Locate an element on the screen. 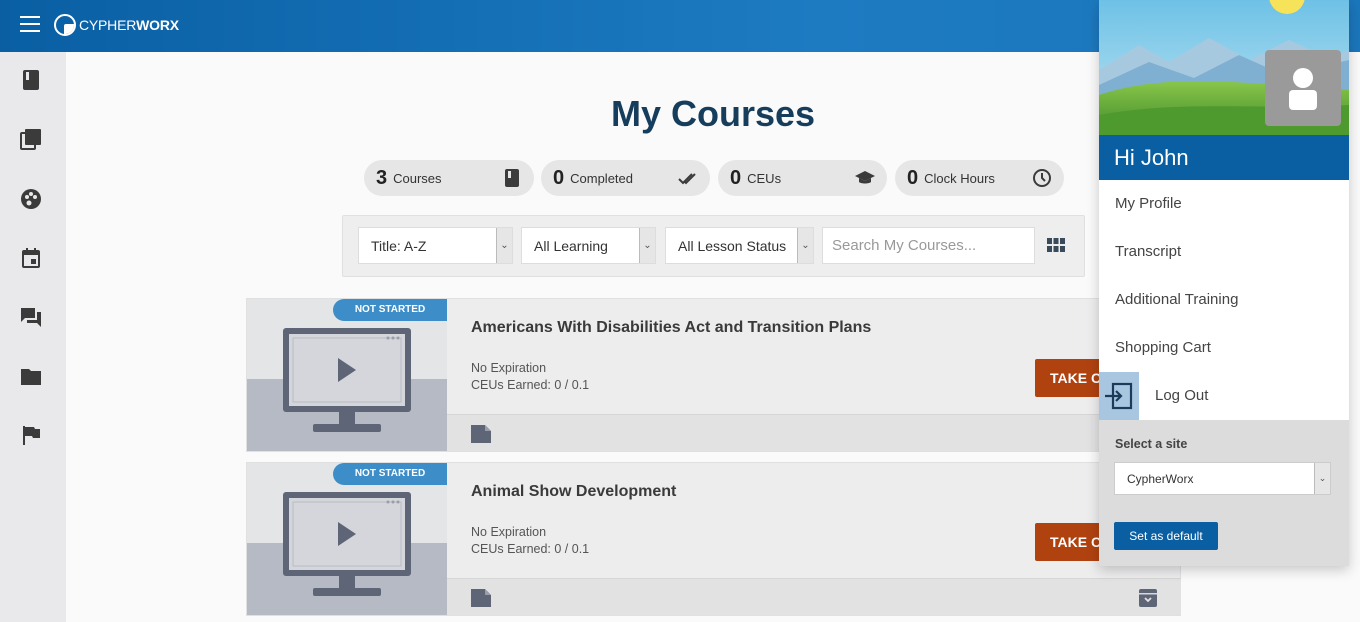  flag-icon is located at coordinates (31, 435).